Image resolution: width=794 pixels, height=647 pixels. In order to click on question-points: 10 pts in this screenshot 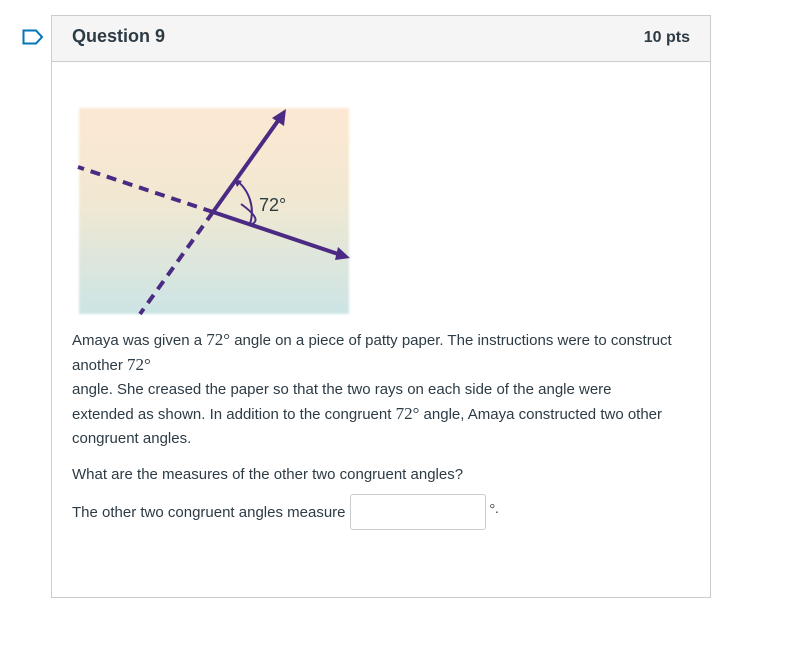, I will do `click(666, 37)`.